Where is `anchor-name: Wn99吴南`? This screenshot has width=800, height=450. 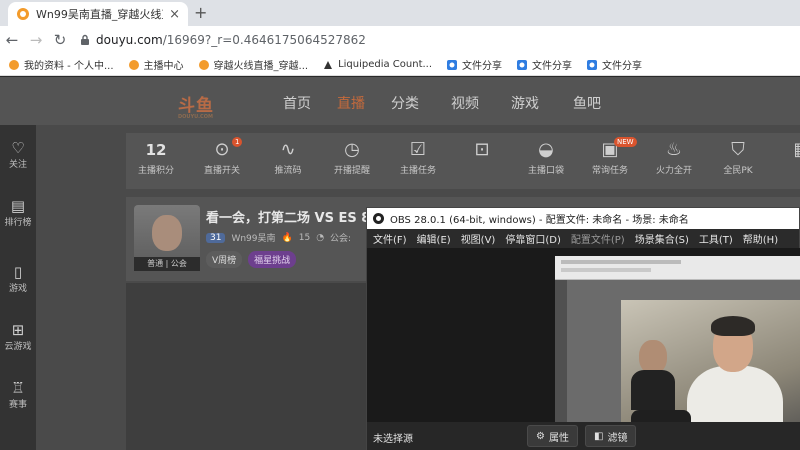 anchor-name: Wn99吴南 is located at coordinates (253, 237).